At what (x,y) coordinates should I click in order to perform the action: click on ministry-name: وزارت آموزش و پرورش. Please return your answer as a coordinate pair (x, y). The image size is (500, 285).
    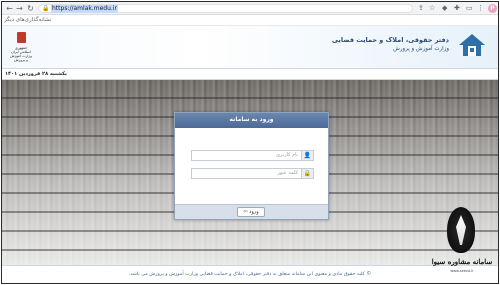
    Looking at the image, I should click on (421, 49).